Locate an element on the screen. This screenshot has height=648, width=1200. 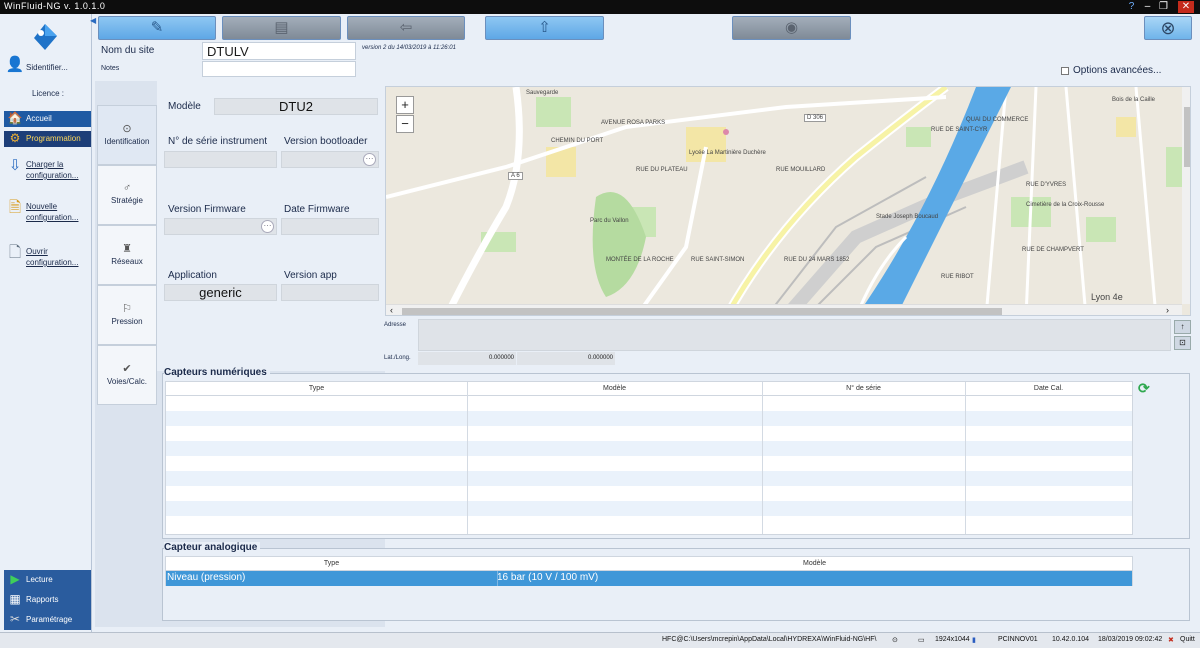
nav-programmation: ⚙ Programmation is located at coordinates (47, 139).